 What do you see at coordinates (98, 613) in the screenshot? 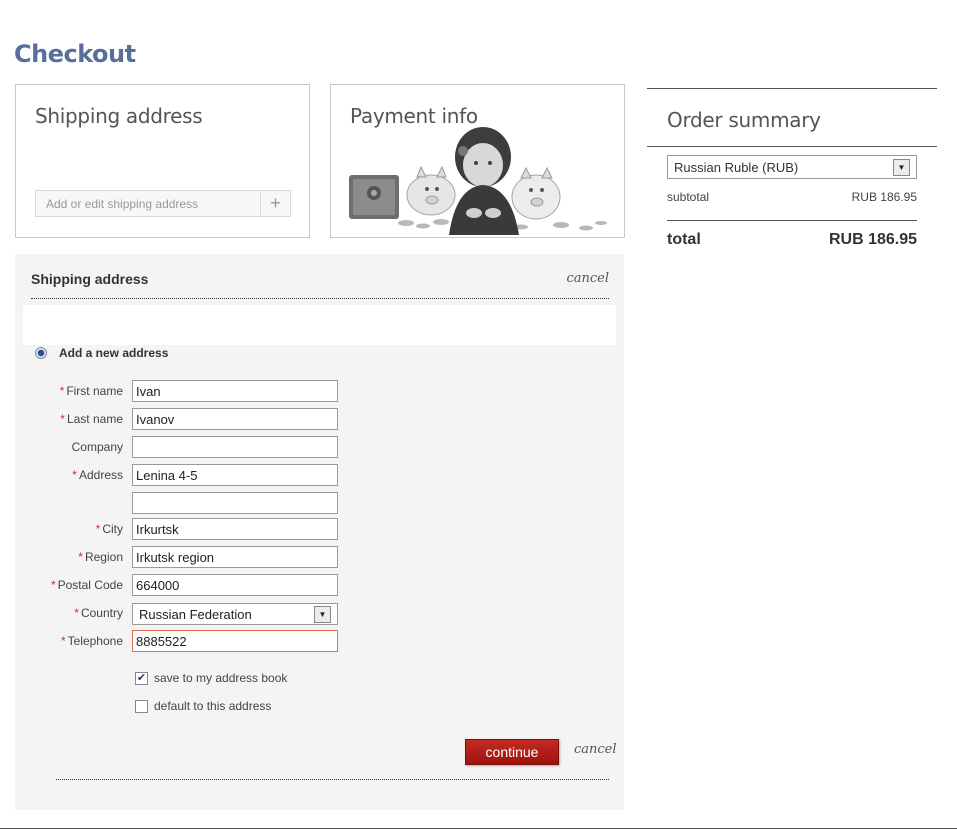
I see `country-label: * Country` at bounding box center [98, 613].